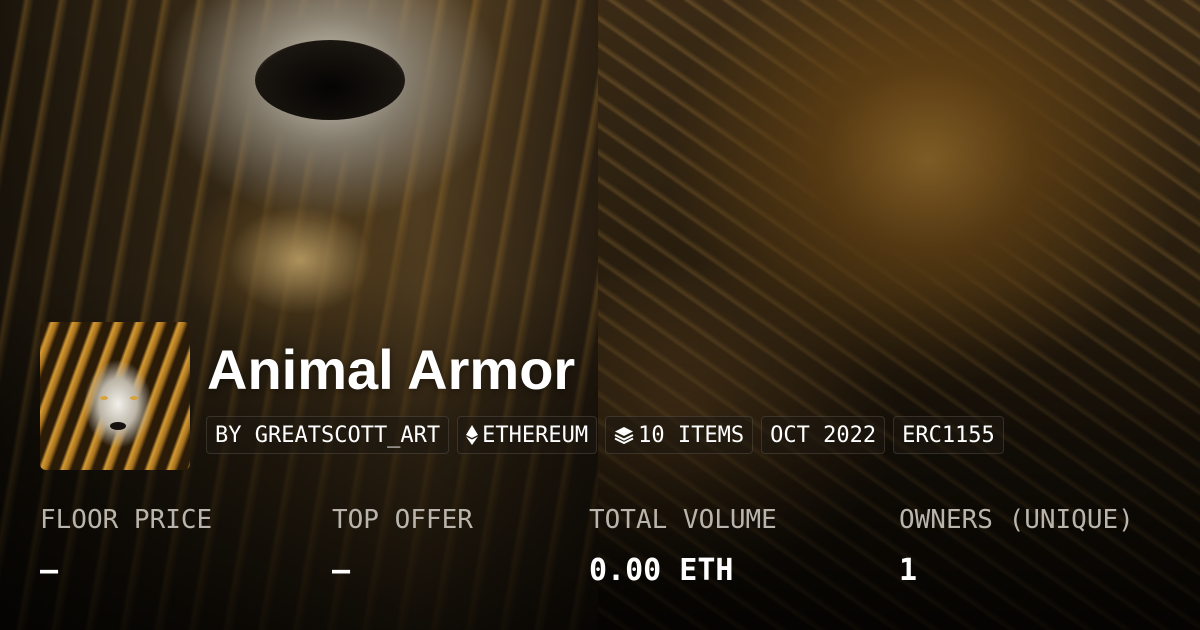 Image resolution: width=1200 pixels, height=630 pixels. Describe the element at coordinates (126, 551) in the screenshot. I see `floor-price-stat: FLOOR PRICE –` at that location.